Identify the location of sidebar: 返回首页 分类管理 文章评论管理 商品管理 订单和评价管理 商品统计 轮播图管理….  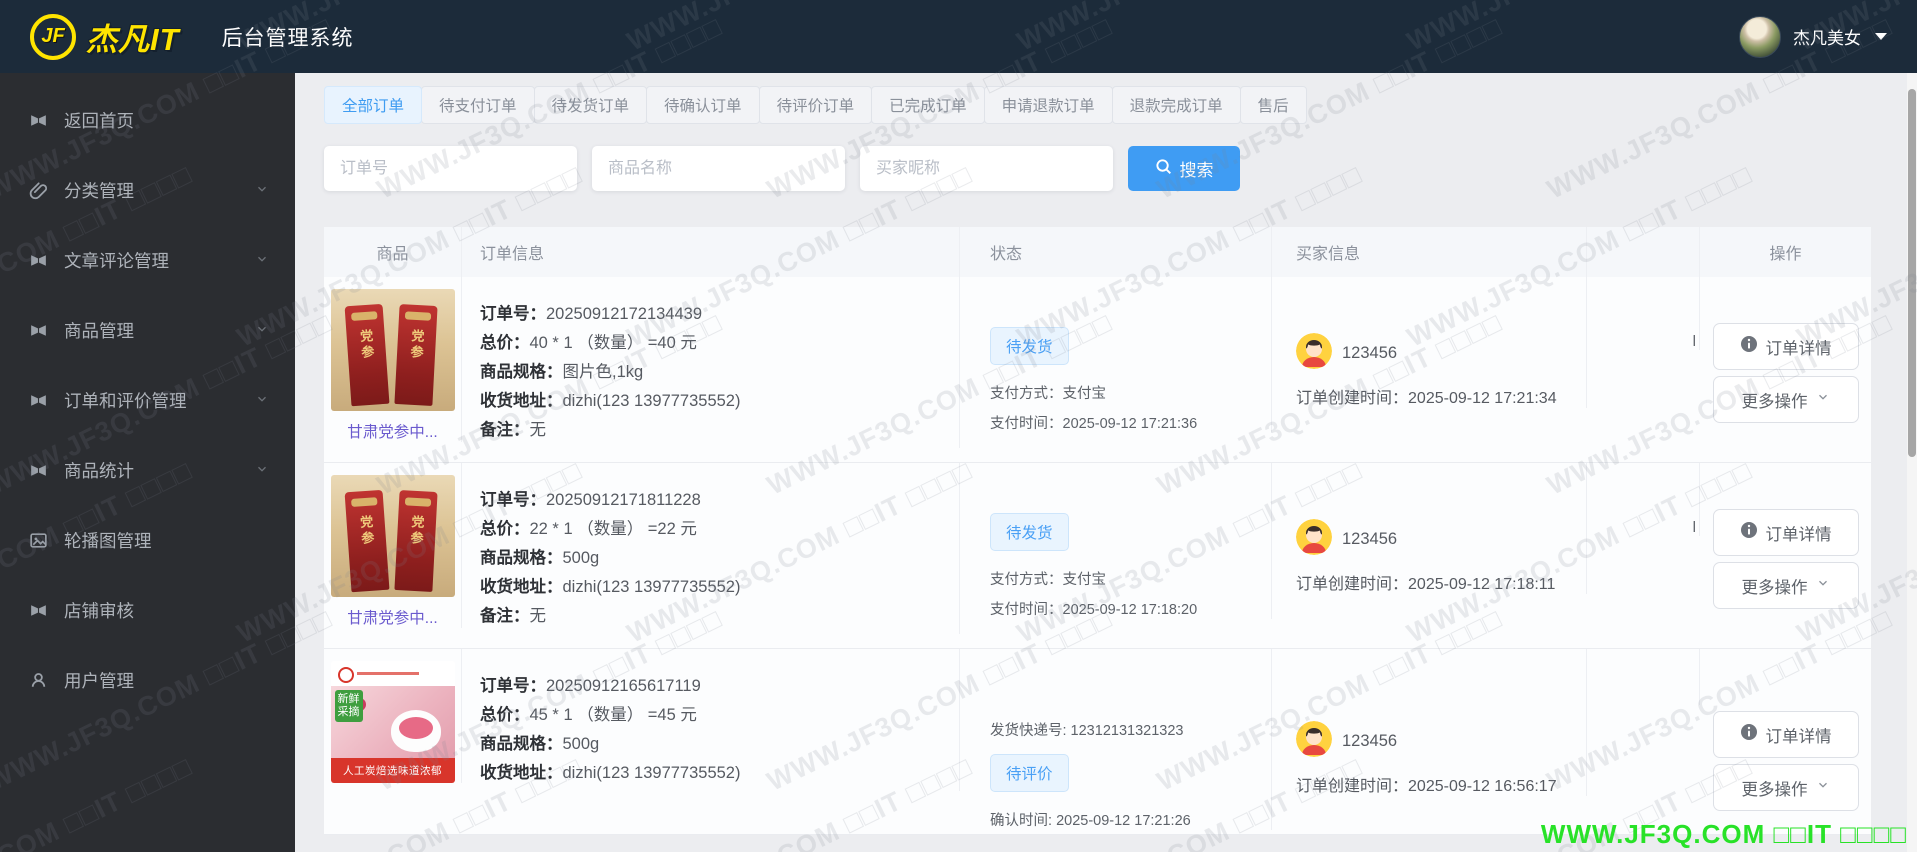
(147, 462).